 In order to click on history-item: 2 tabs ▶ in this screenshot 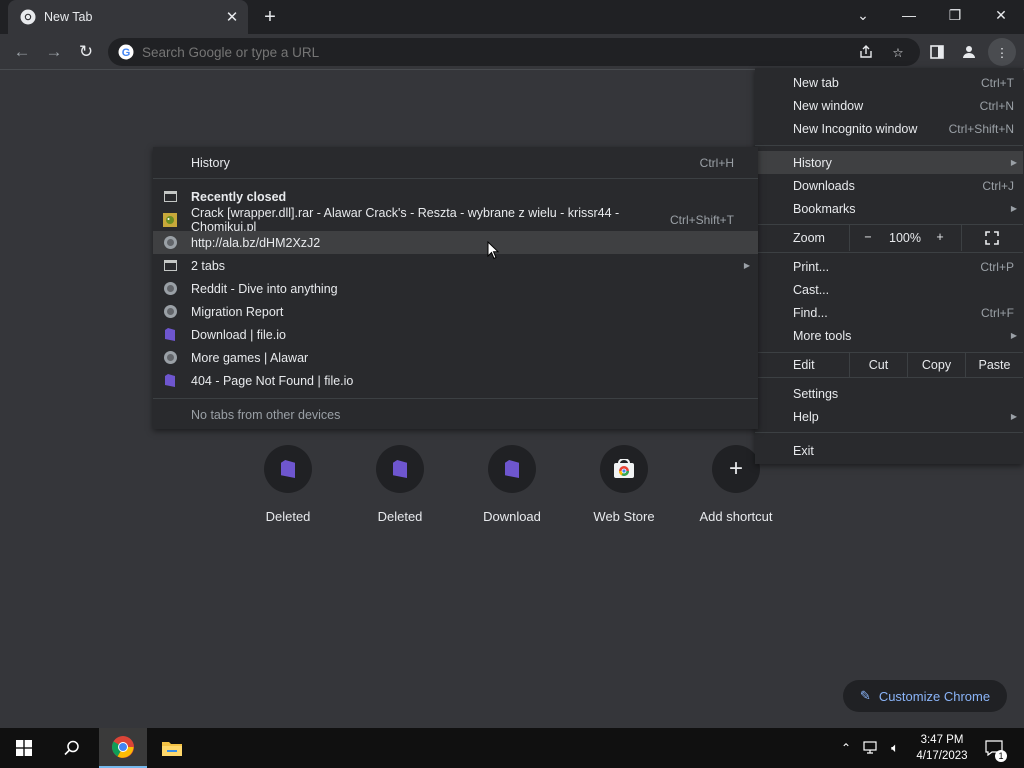, I will do `click(455, 265)`.